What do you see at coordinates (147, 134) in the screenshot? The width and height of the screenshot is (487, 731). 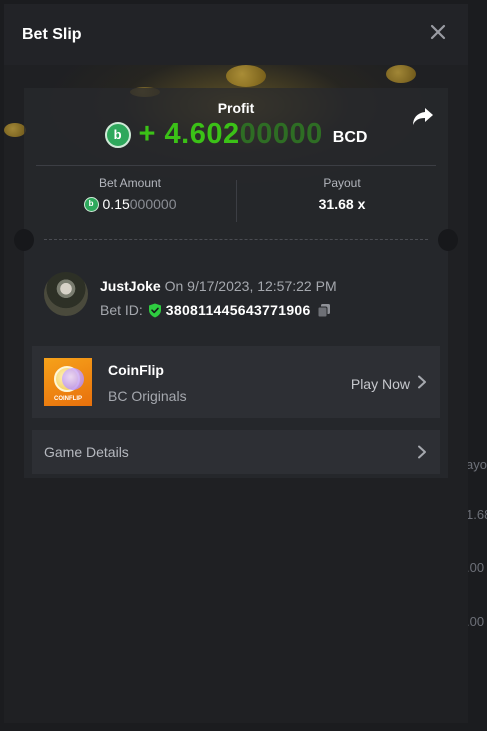 I see `profit-sign: +` at bounding box center [147, 134].